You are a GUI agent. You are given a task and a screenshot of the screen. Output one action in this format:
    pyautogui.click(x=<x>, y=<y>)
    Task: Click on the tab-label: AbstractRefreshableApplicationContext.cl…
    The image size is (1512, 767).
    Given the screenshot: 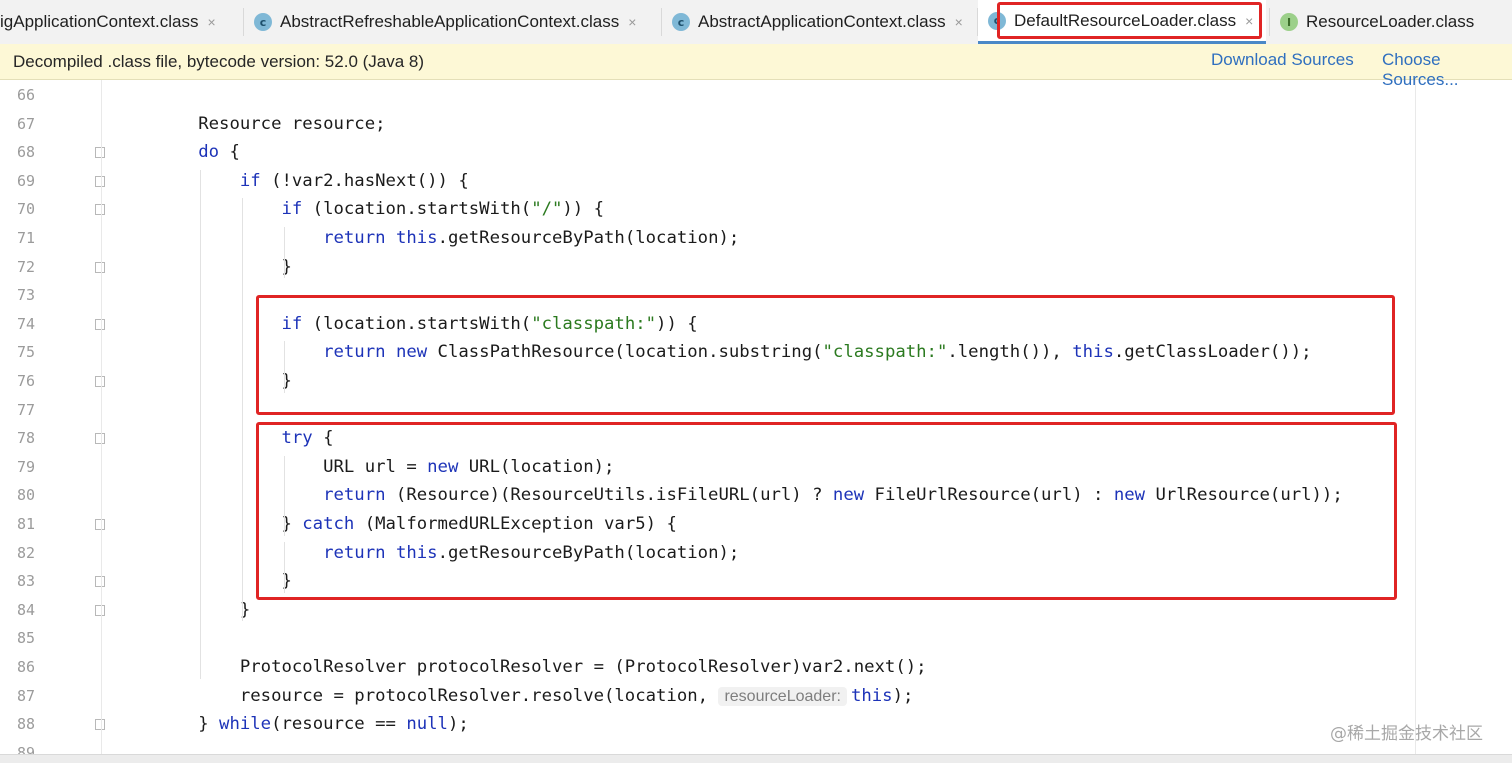 What is the action you would take?
    pyautogui.click(x=450, y=21)
    